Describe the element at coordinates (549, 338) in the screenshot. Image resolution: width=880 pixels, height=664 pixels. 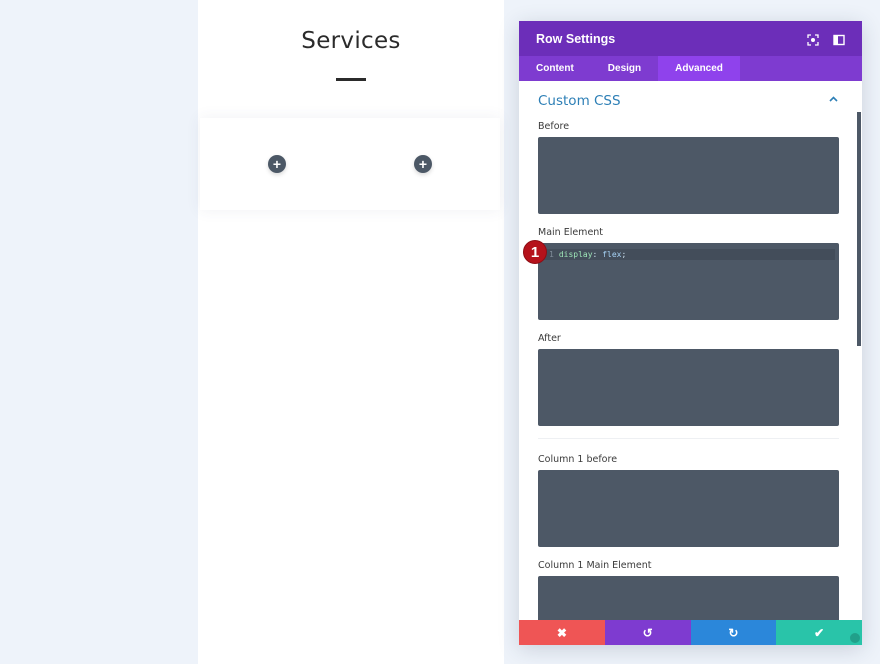
I see `field-label-after: After` at that location.